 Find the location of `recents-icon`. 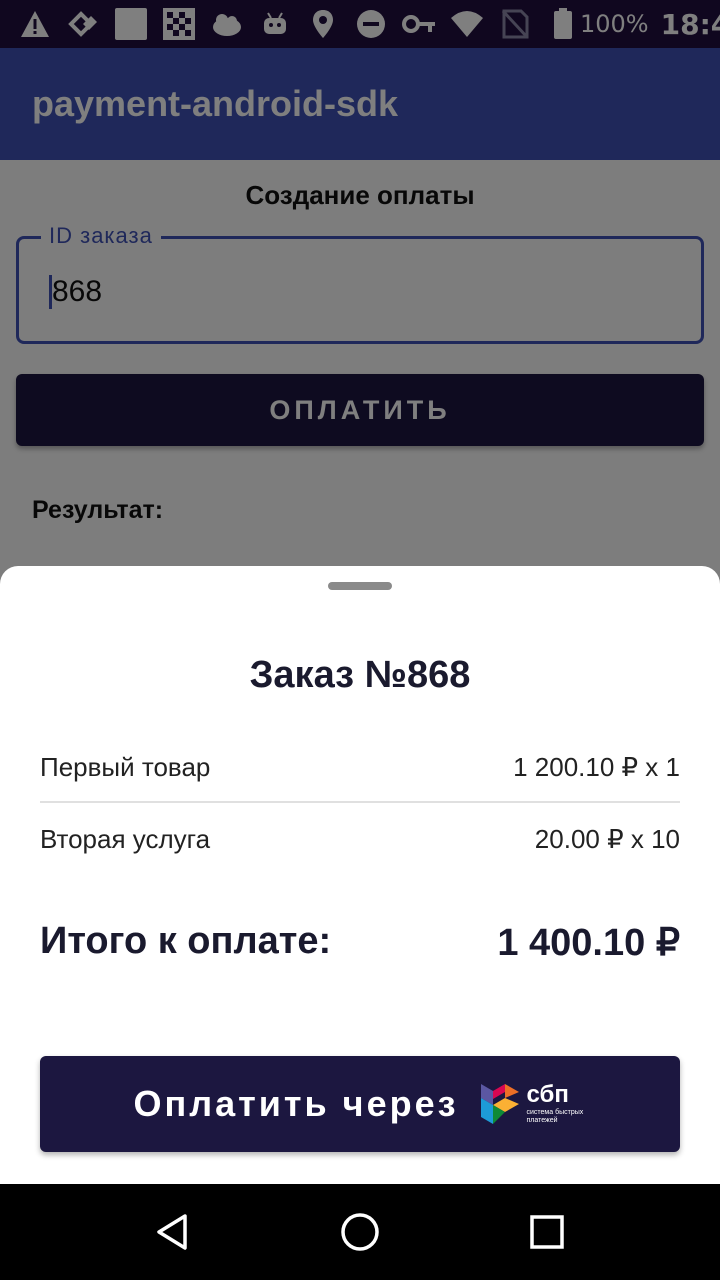

recents-icon is located at coordinates (546, 1232).